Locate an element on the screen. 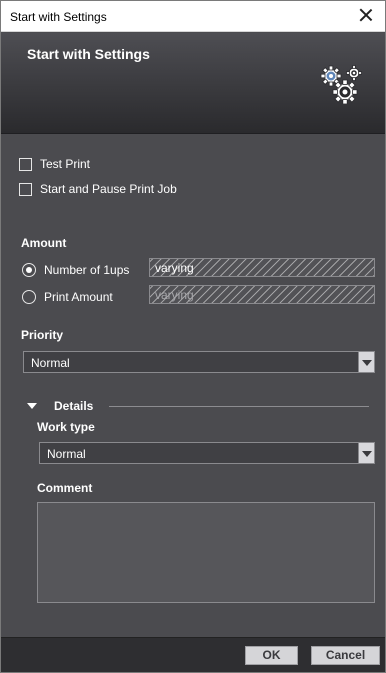 This screenshot has height=673, width=386. start-pause-checkbox: Start and Pause Print Job is located at coordinates (98, 189).